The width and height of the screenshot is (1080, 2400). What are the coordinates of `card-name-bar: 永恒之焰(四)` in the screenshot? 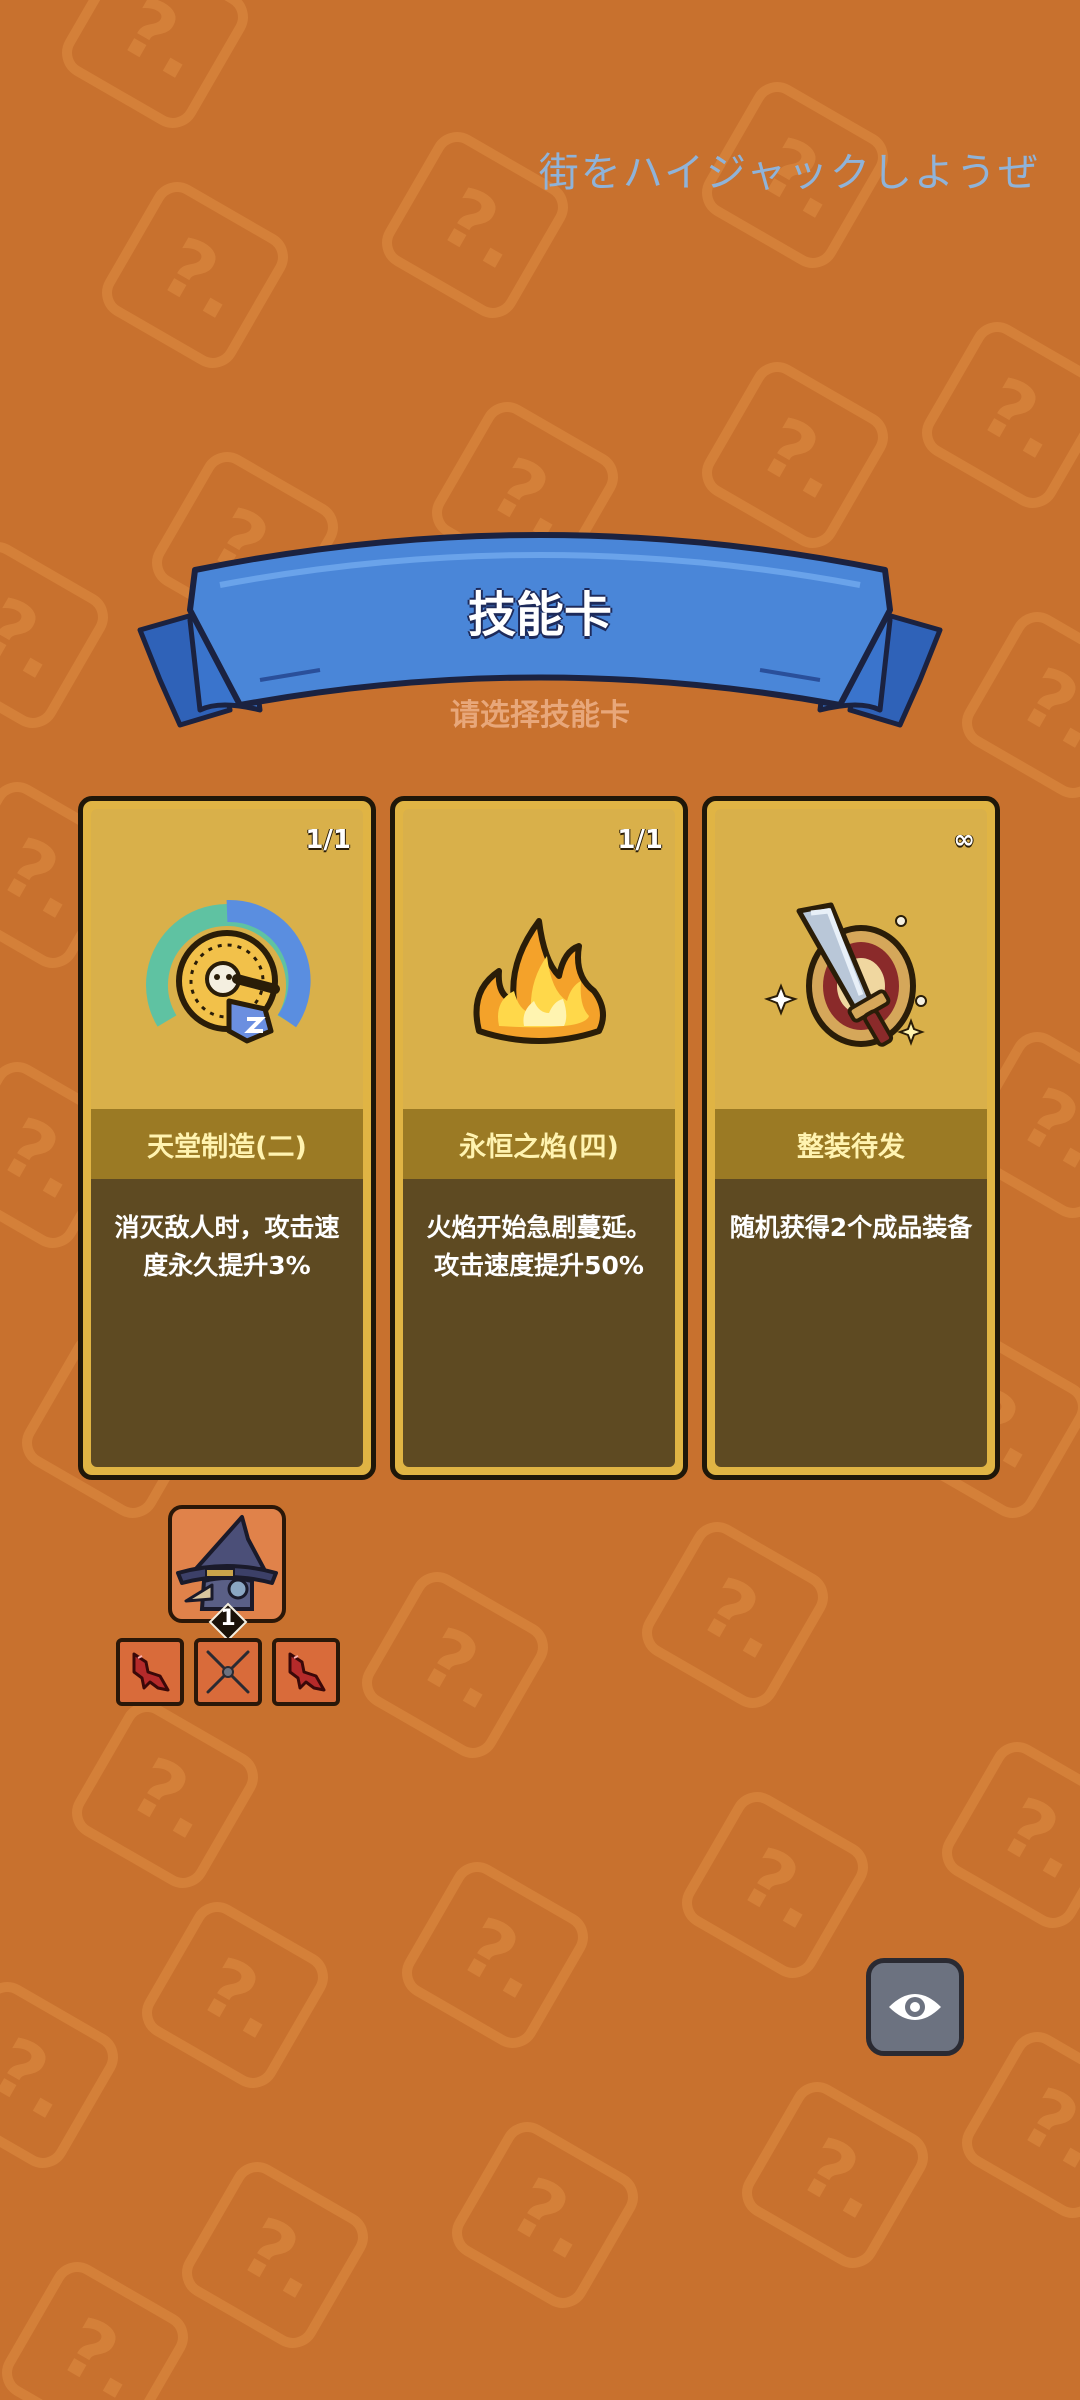 It's located at (539, 1144).